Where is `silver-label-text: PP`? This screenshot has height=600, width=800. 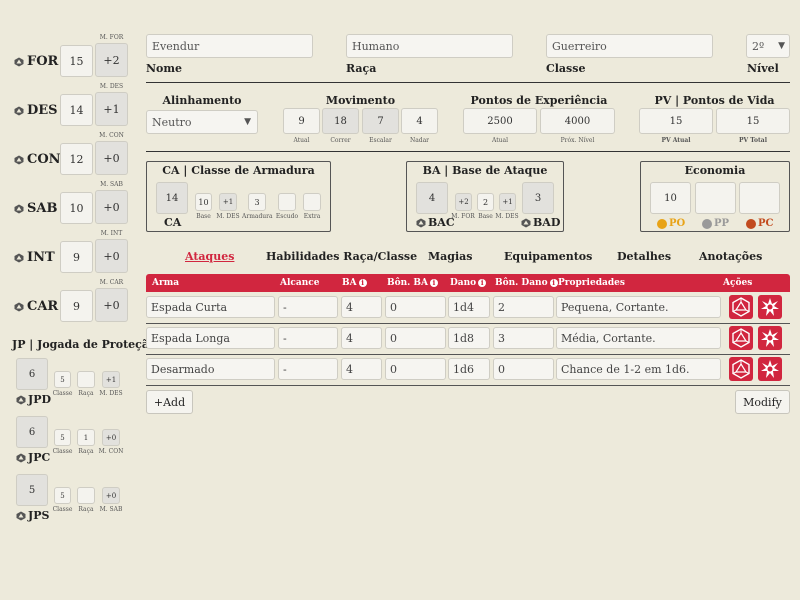 silver-label-text: PP is located at coordinates (722, 223).